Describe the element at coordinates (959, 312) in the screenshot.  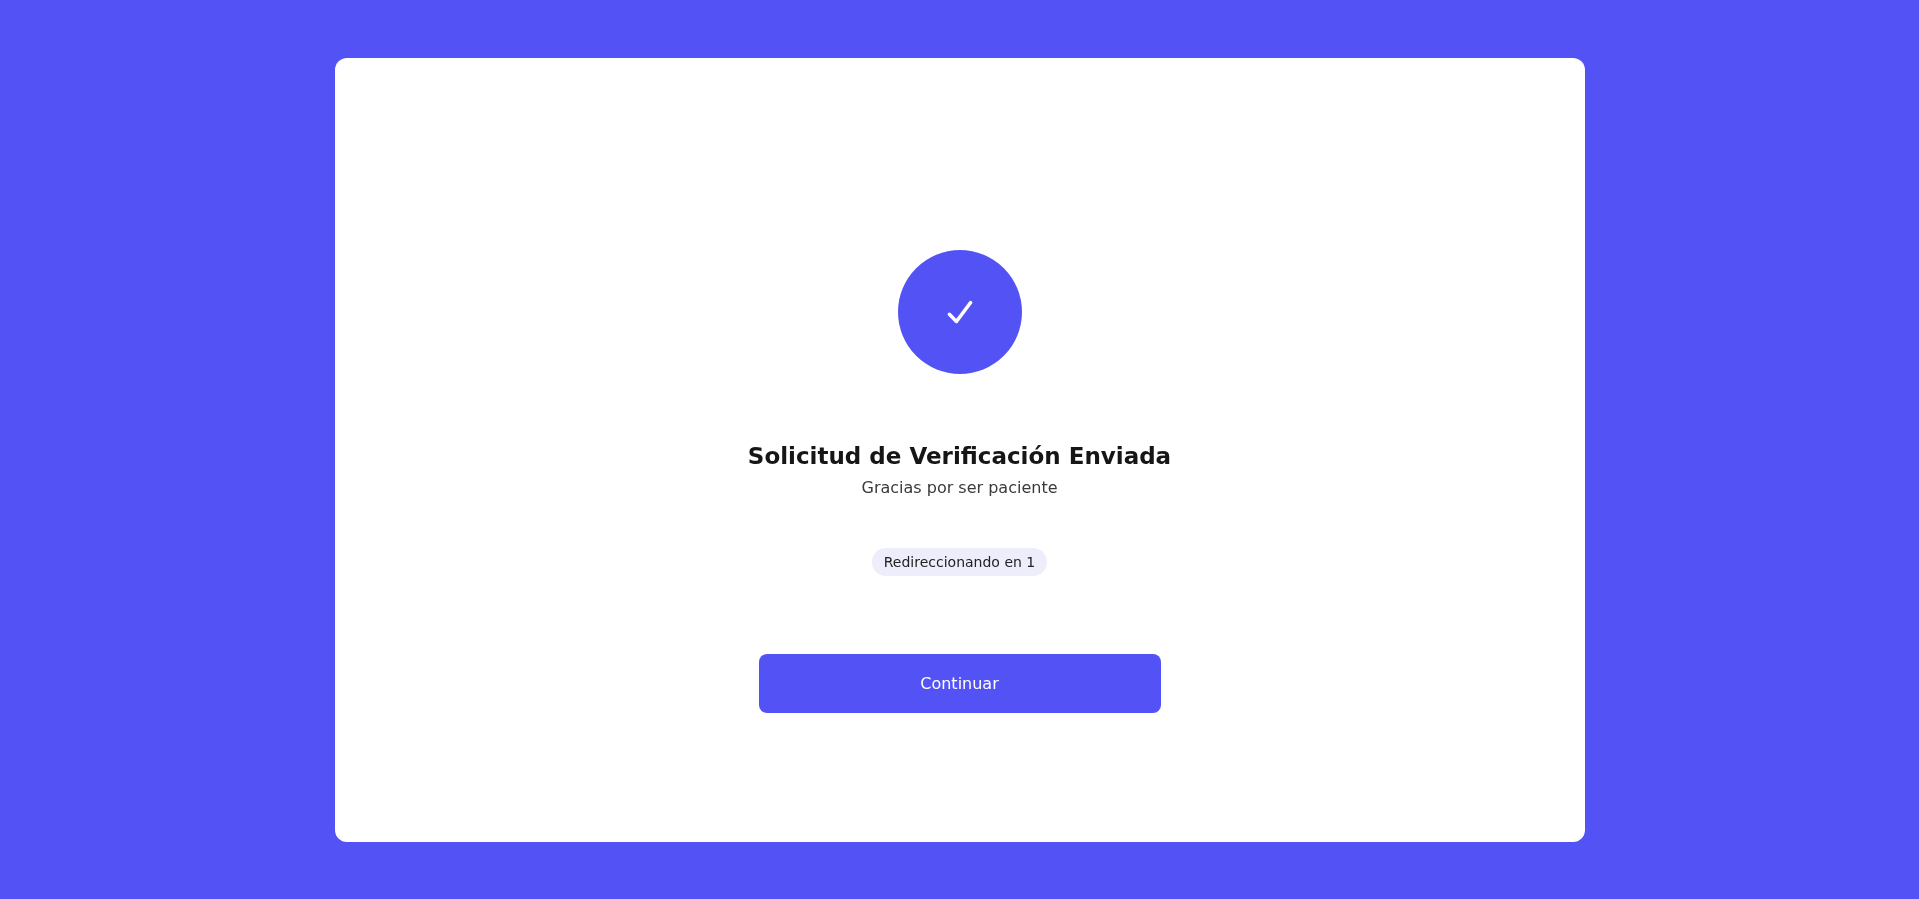
I see `check-icon` at that location.